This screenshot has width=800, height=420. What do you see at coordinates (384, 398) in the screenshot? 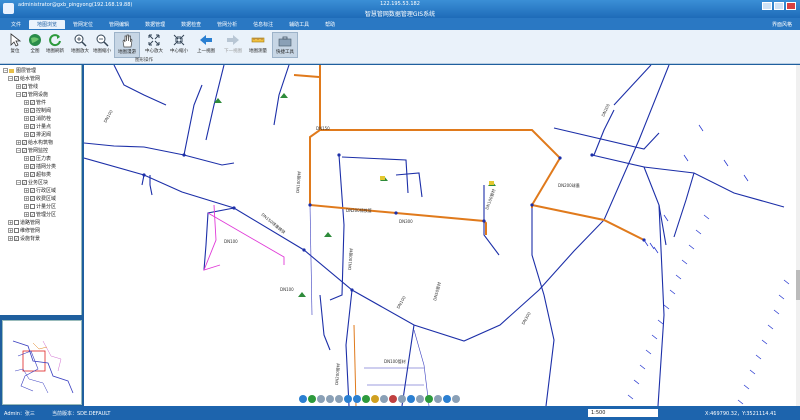
I see `select-tool-icon` at bounding box center [384, 398].